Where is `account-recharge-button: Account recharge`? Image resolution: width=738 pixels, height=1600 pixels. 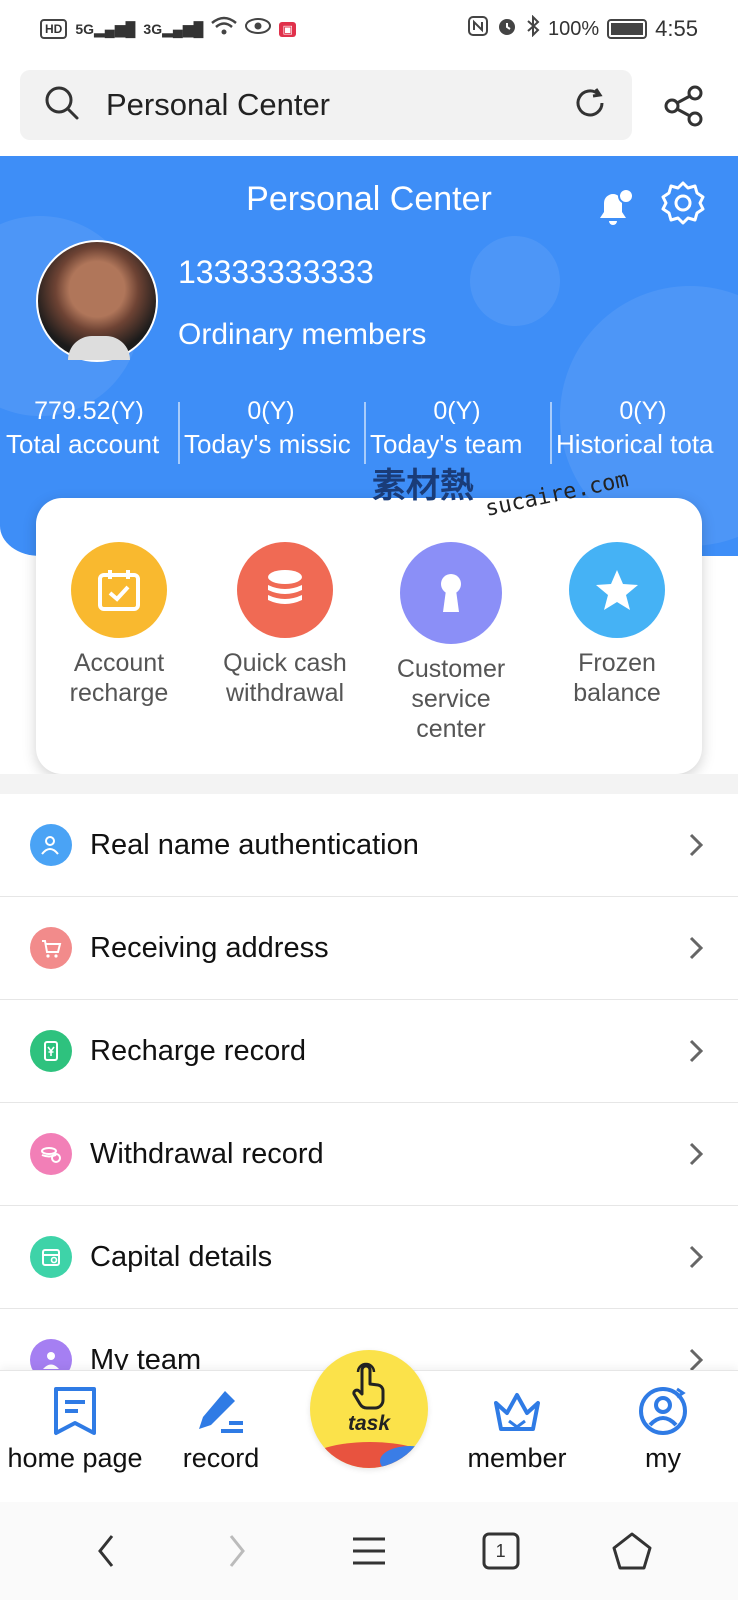 account-recharge-button: Account recharge is located at coordinates (119, 658).